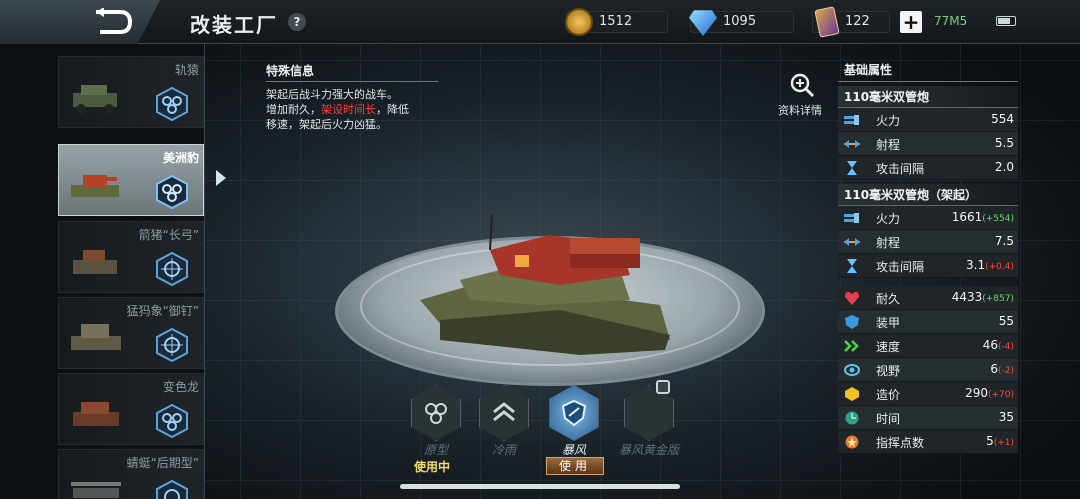 Image resolution: width=1080 pixels, height=499 pixels. Describe the element at coordinates (911, 22) in the screenshot. I see `add-resource-button: +` at that location.